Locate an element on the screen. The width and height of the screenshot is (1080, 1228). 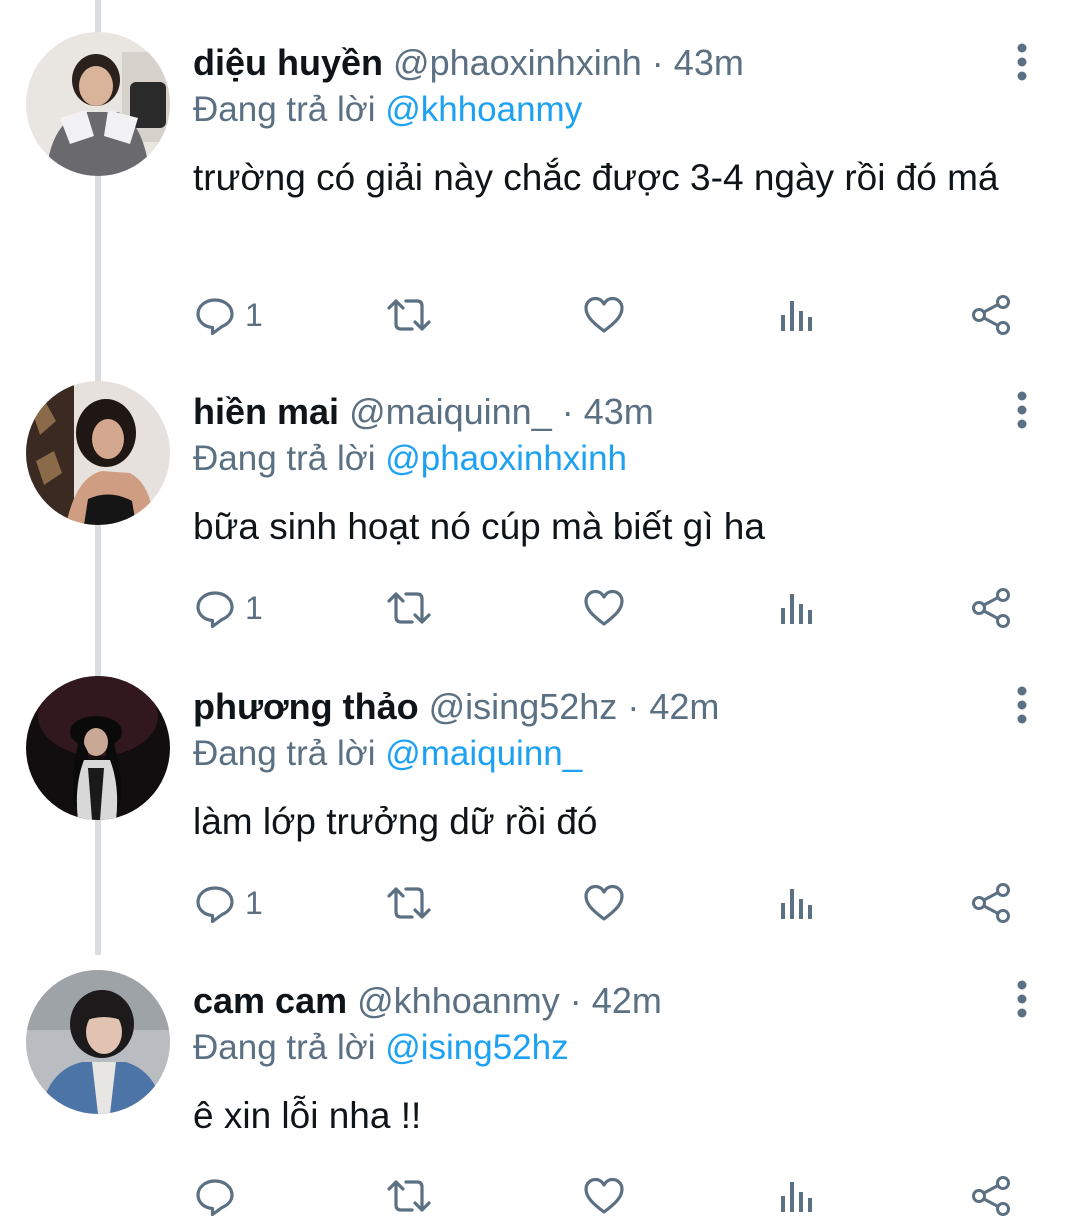
tweet-text: bữa sinh hoạt nó cúp mà biết gì ha is located at coordinates (479, 526).